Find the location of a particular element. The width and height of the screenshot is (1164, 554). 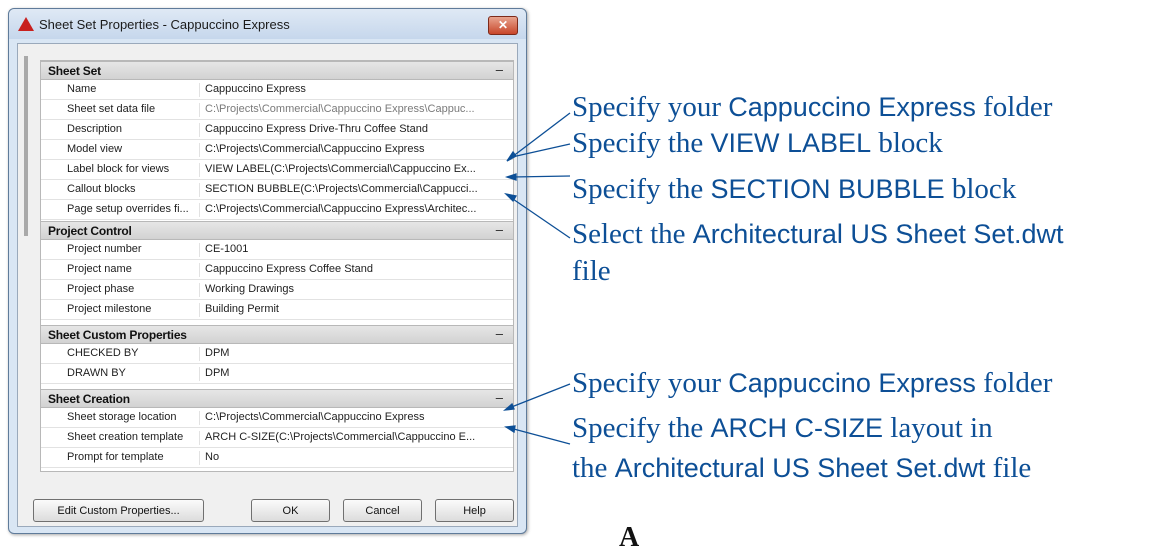

callout-text: Specify the SECTION BUBBLE block is located at coordinates (794, 189).